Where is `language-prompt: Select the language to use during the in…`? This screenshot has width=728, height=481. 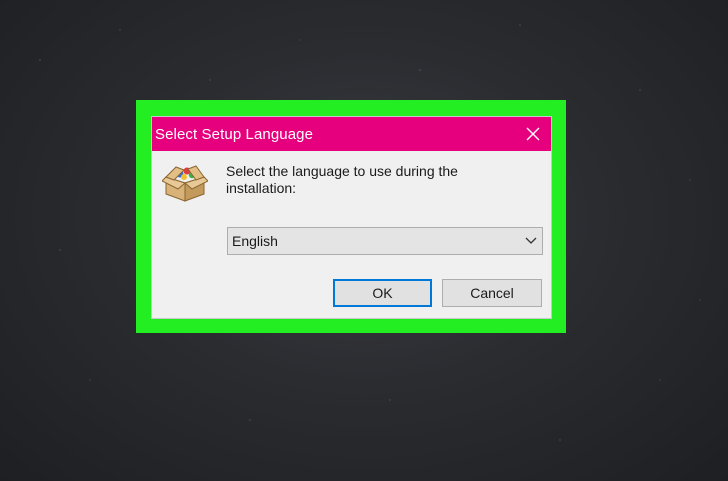 language-prompt: Select the language to use during the in… is located at coordinates (342, 179).